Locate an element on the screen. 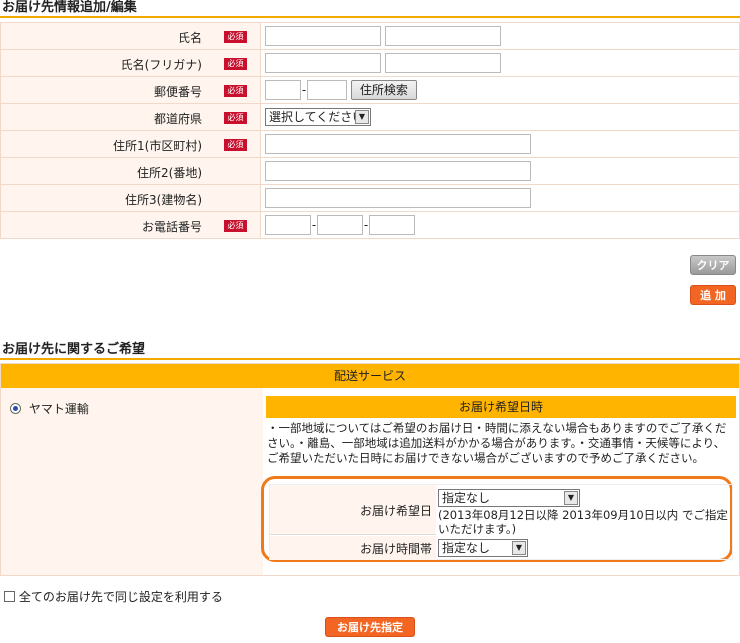  phone3-input is located at coordinates (392, 225).